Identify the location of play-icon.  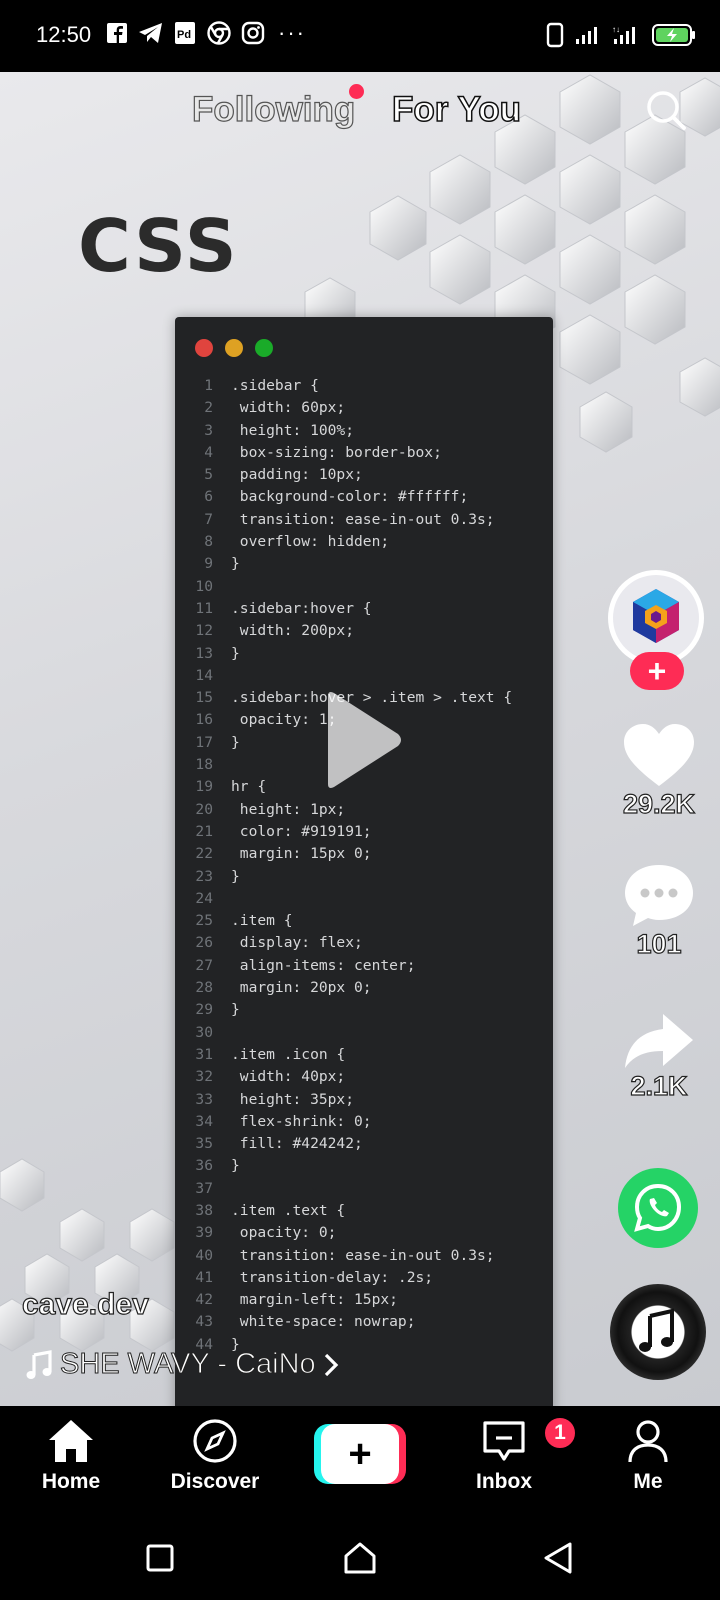
(362, 740).